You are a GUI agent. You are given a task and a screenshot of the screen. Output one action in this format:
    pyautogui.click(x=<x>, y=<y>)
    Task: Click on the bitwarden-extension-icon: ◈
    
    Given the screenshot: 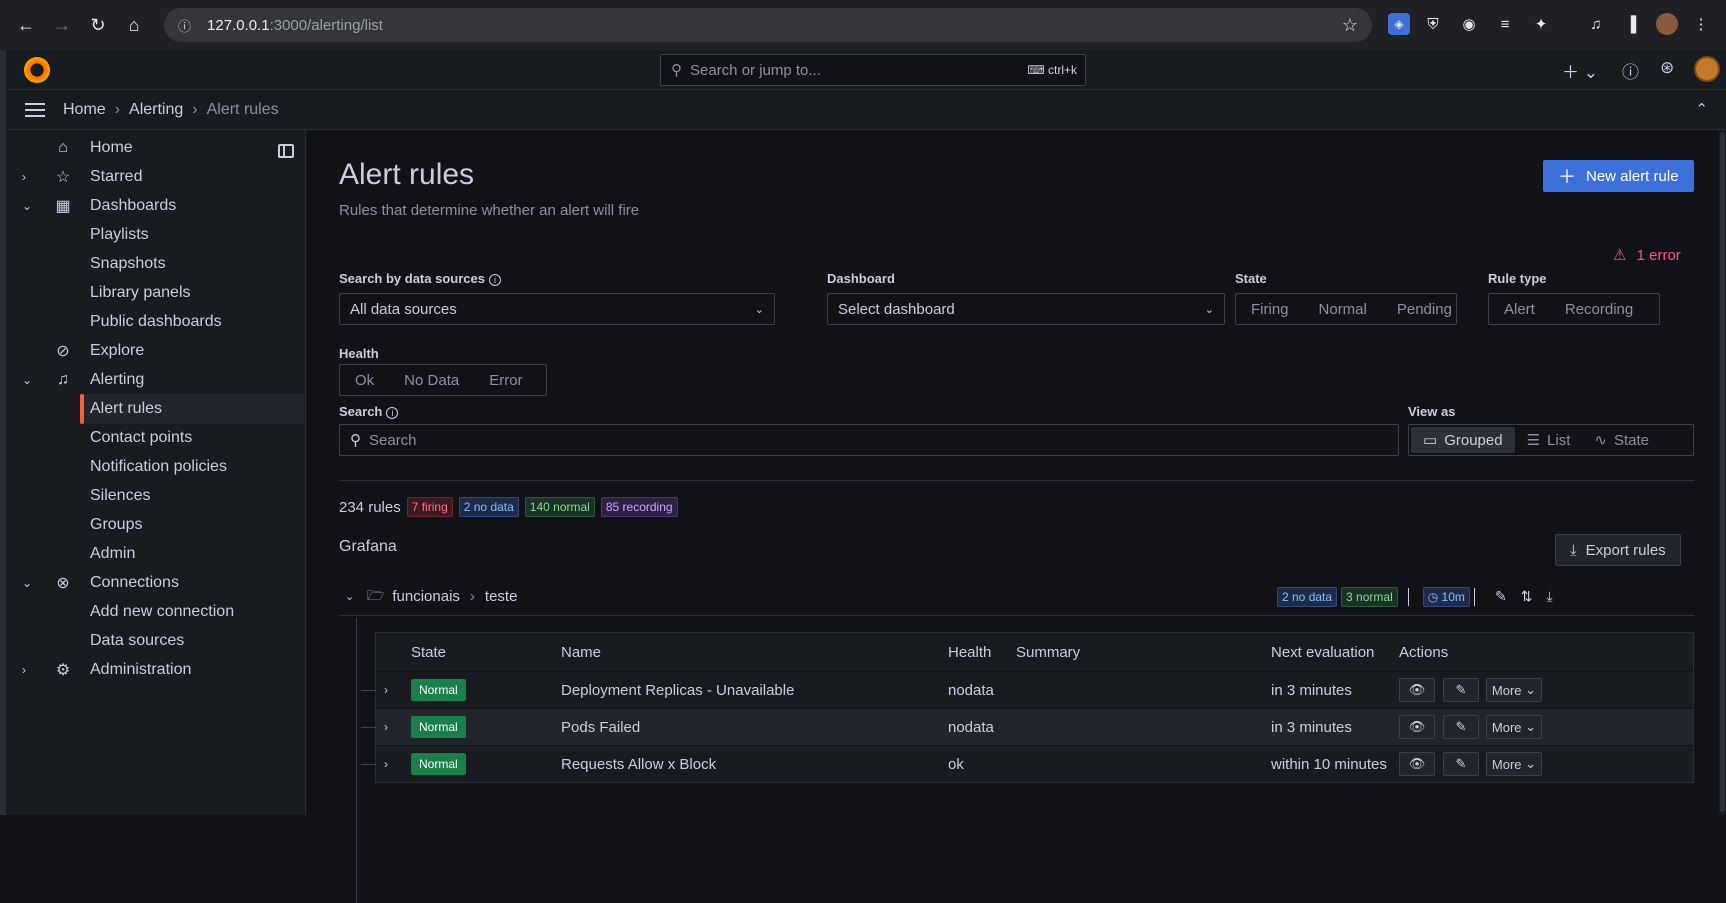 What is the action you would take?
    pyautogui.click(x=1399, y=24)
    